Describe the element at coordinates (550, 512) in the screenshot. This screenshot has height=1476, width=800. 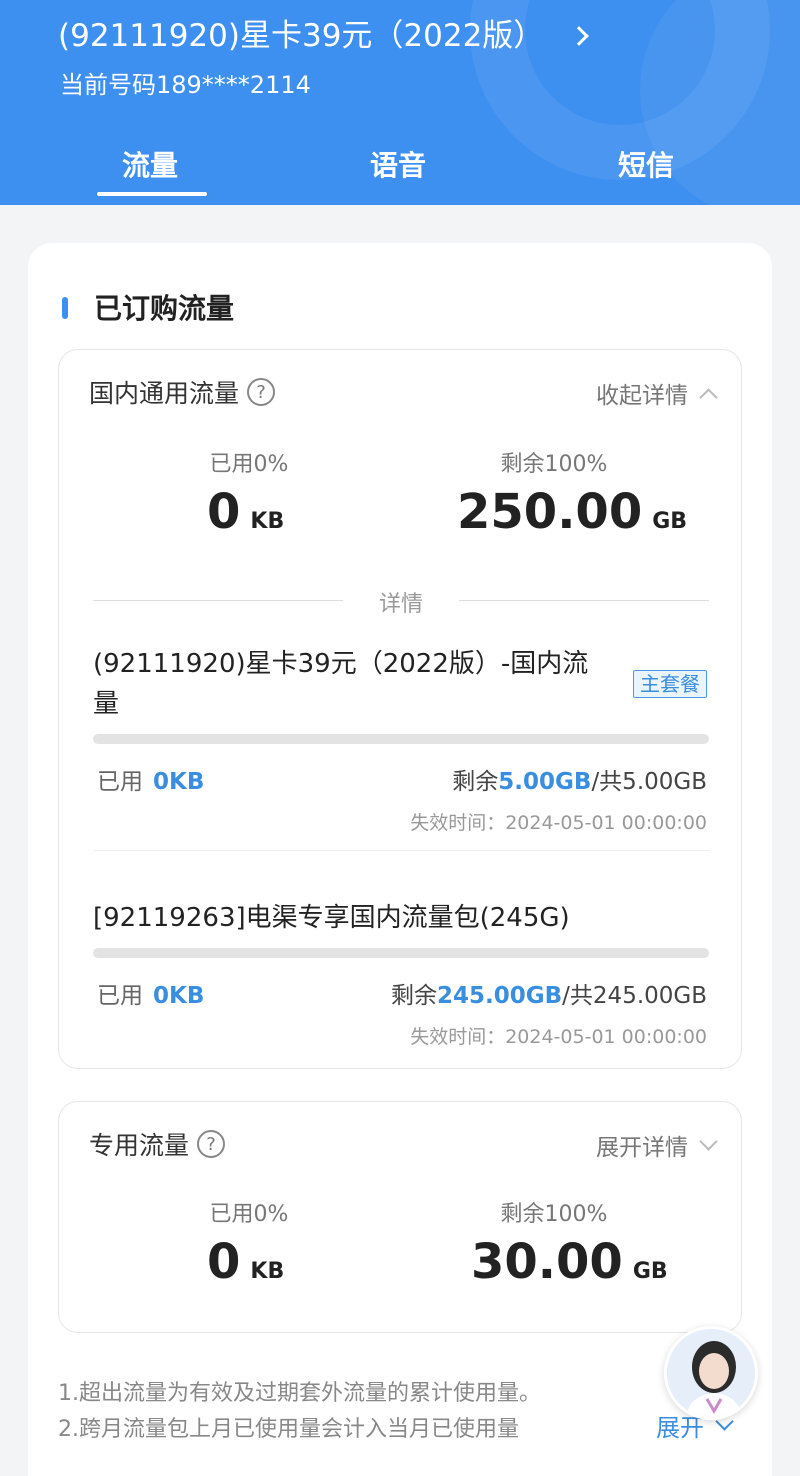
I see `remain-amount-value: 250.00` at that location.